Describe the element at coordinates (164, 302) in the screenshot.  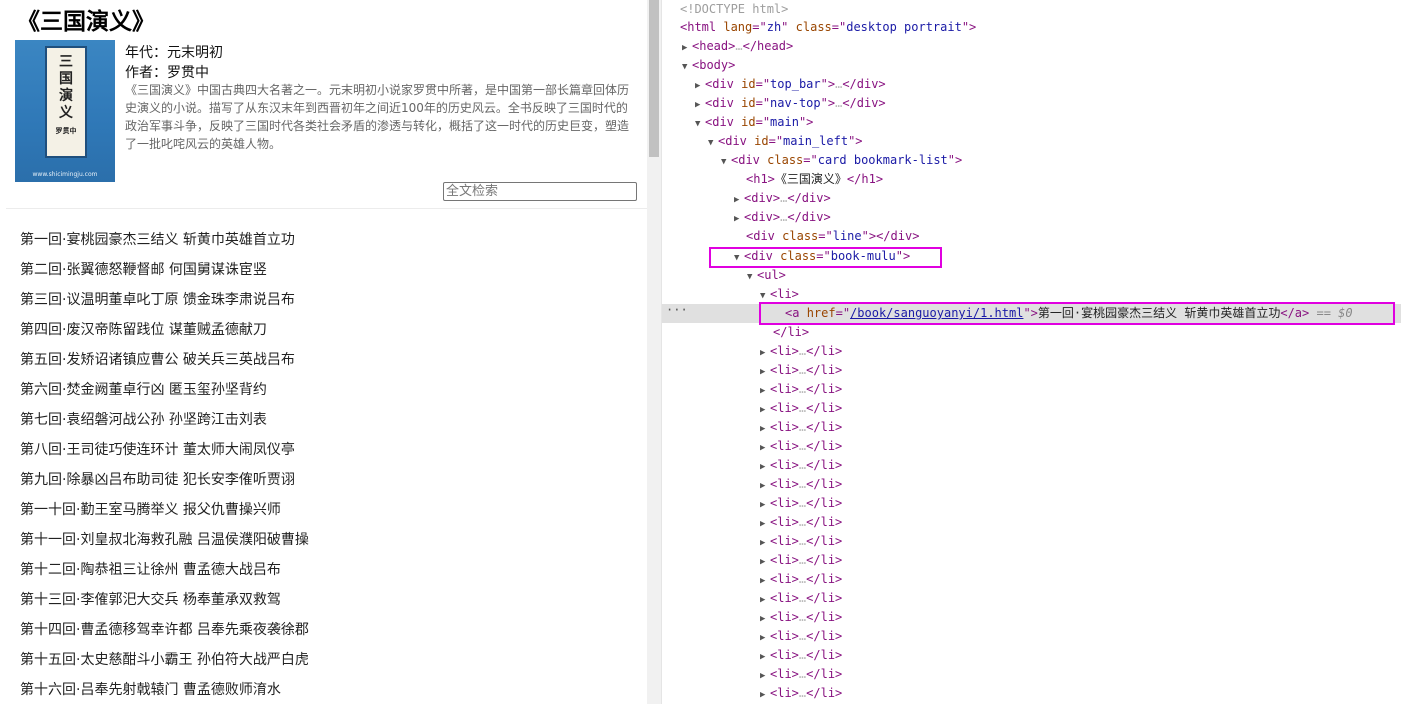
I see `chapter-link: 第三回·议温明董卓叱丁原 馈金珠李肃说吕布` at that location.